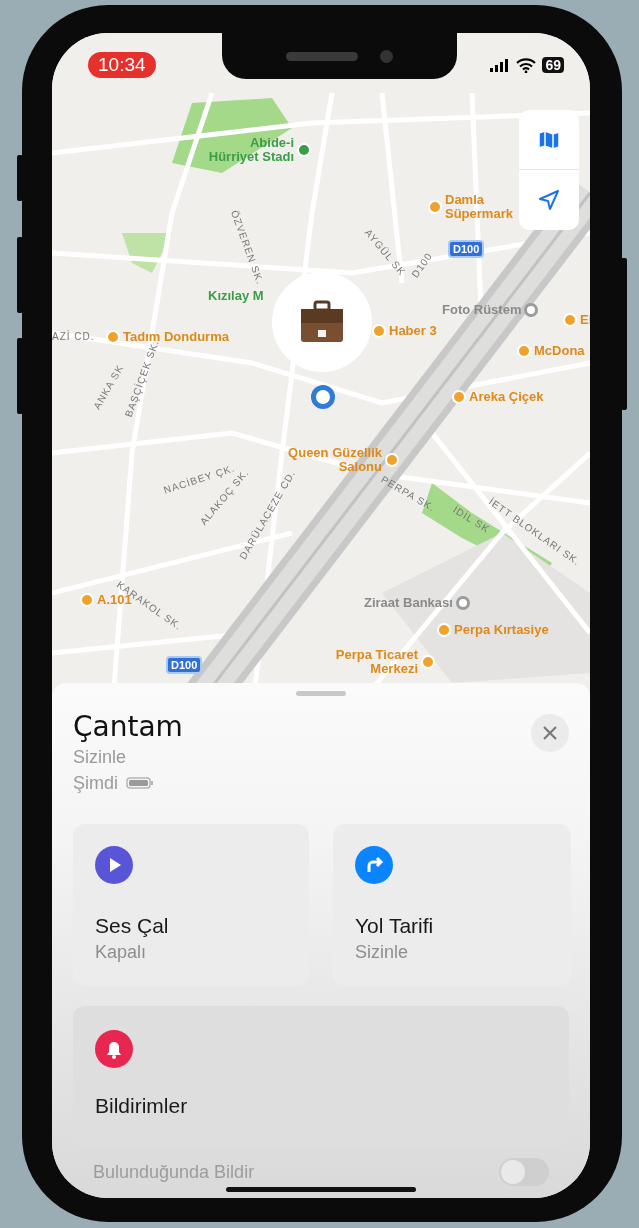 The height and width of the screenshot is (1228, 639). I want to click on signal-icon, so click(500, 65).